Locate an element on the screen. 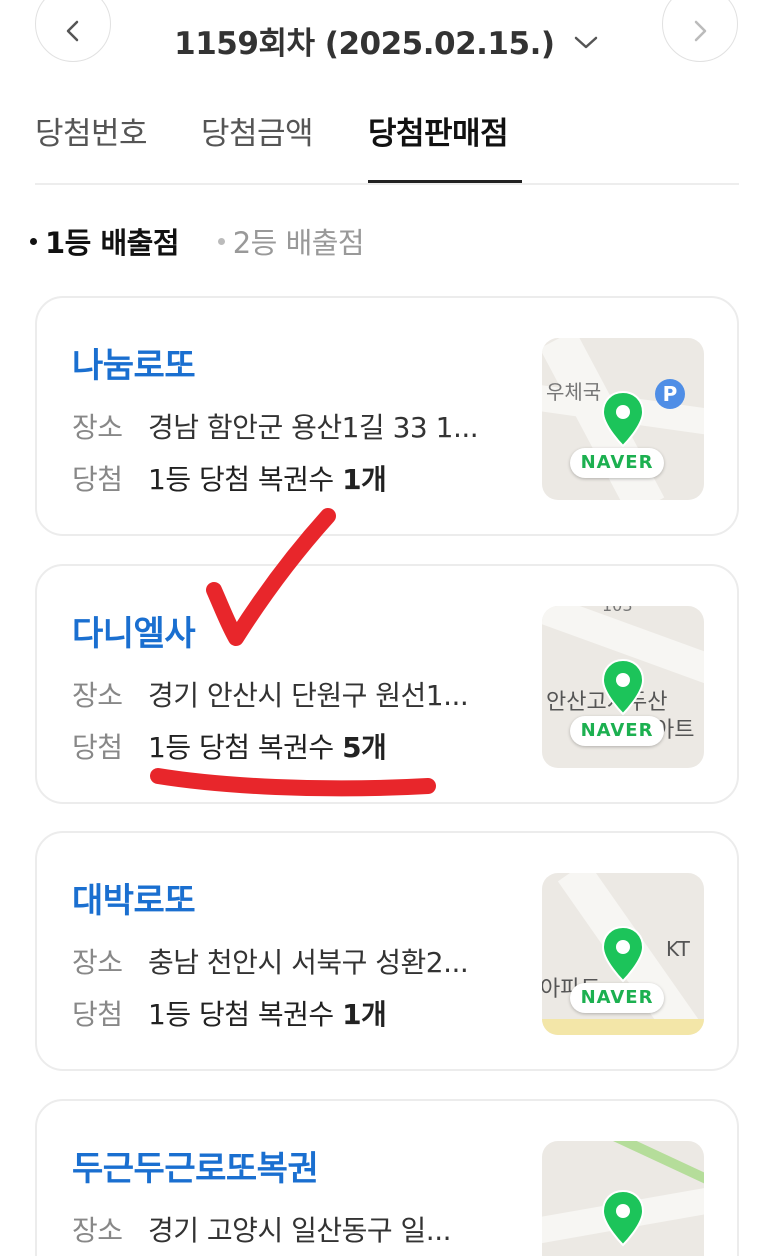 Image resolution: width=773 pixels, height=1256 pixels. tab-winning-stores: 당첨판매점 is located at coordinates (445, 145).